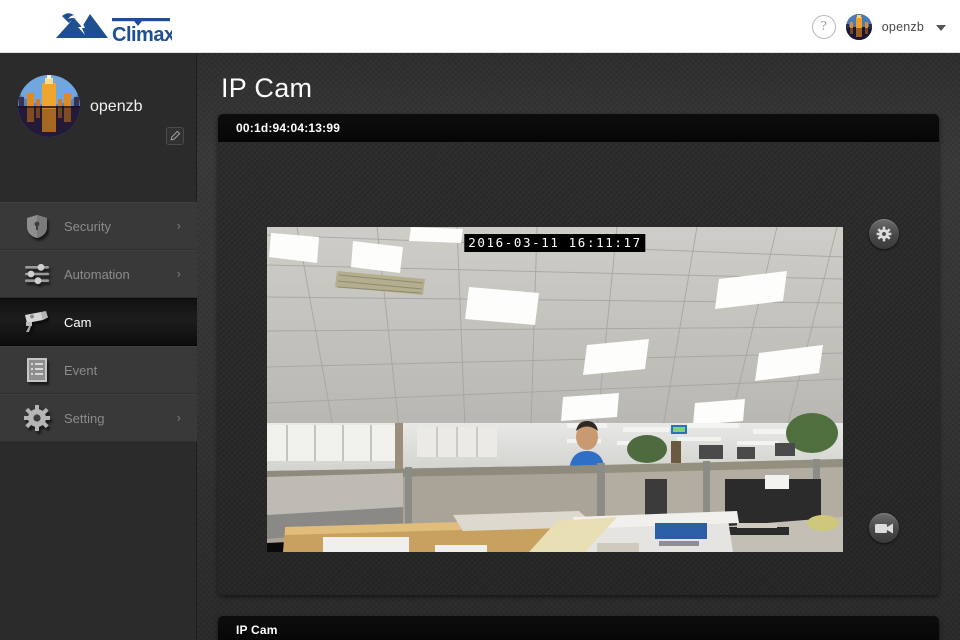 This screenshot has width=960, height=640. Describe the element at coordinates (578, 128) in the screenshot. I see `camera-mac-header: 00:1d:94:04:13:99` at that location.